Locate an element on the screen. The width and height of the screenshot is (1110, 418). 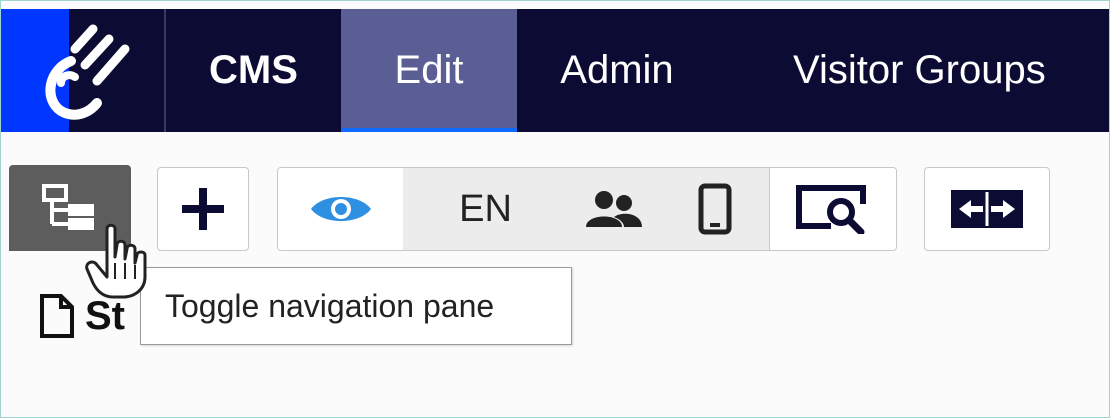
tooltip: Toggle navigation pane is located at coordinates (356, 306).